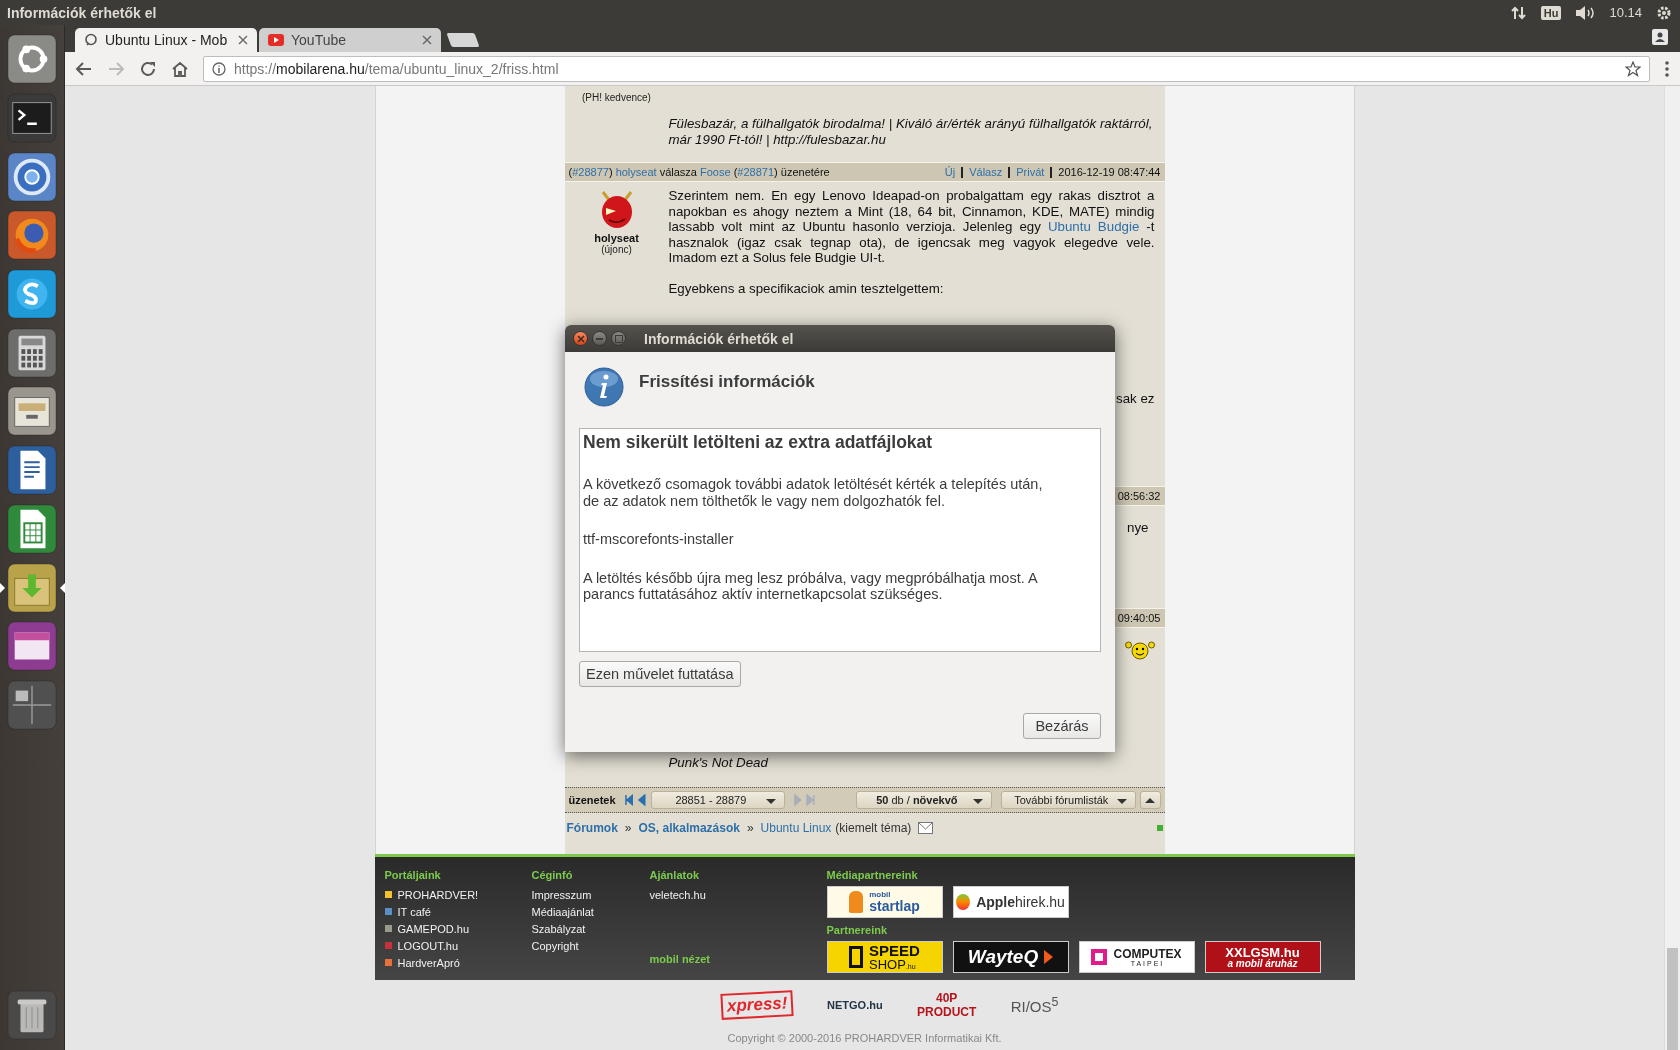 The height and width of the screenshot is (1050, 1680). I want to click on media-partner-logo: mobil startlap, so click(884, 902).